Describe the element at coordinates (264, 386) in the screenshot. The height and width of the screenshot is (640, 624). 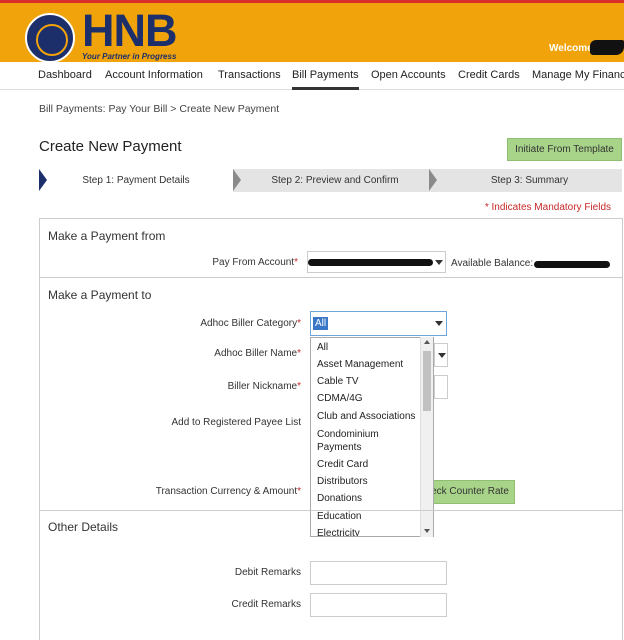
I see `biller-nickname-label: Biller Nickname*` at that location.